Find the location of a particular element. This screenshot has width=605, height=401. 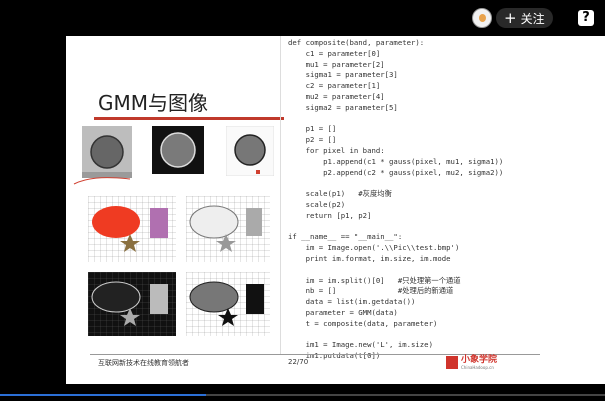

code-line: if __name__ == "__main__": is located at coordinates (345, 237).